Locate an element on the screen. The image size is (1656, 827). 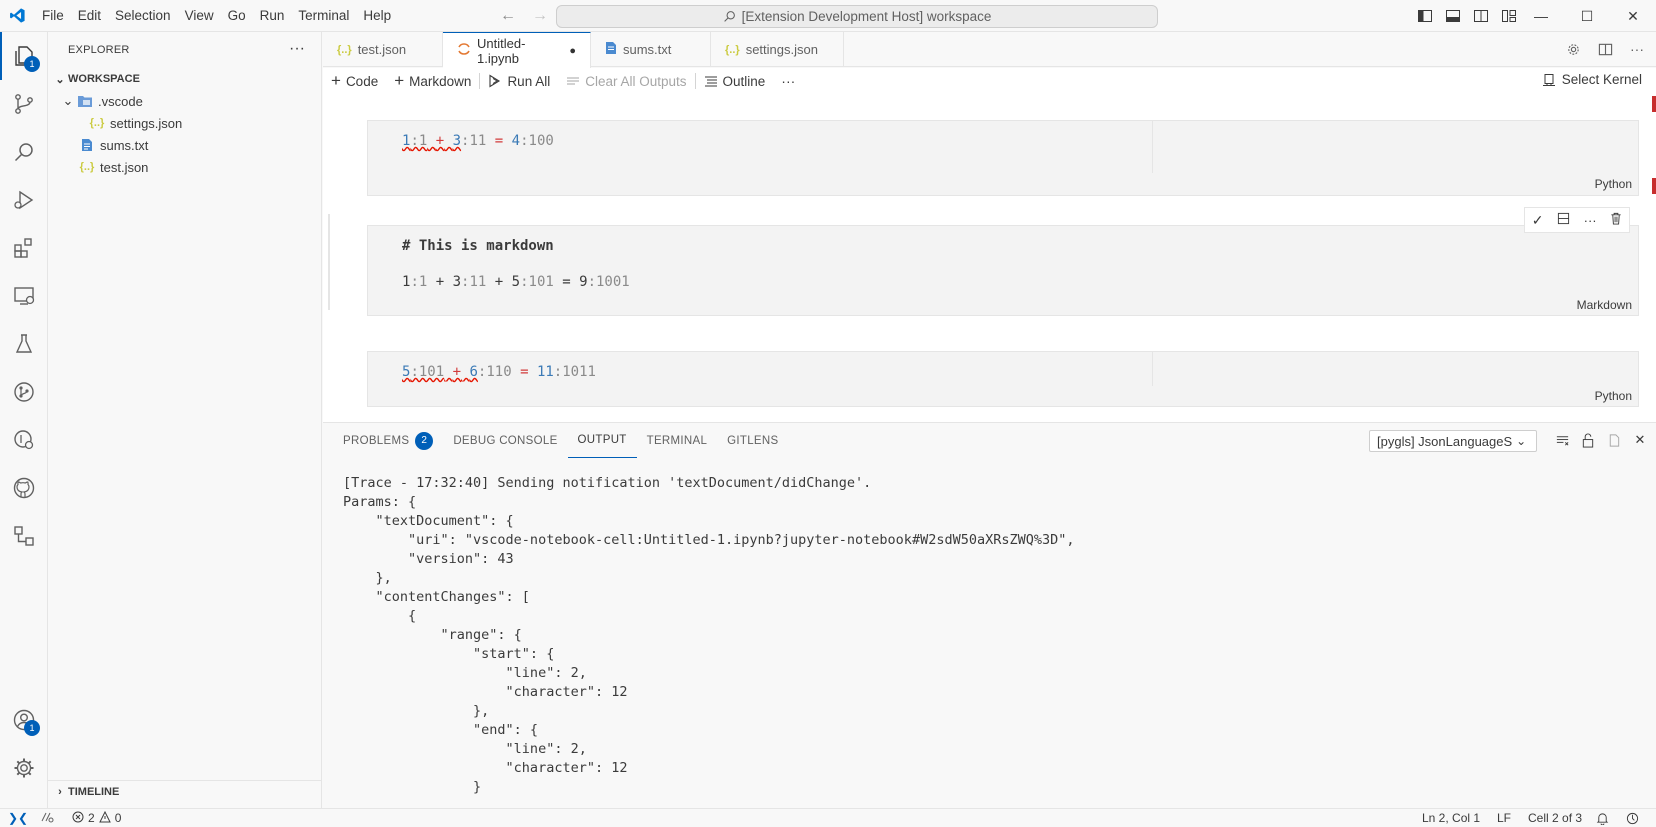
tree-item-sums-txt: sums.txt is located at coordinates (185, 145).